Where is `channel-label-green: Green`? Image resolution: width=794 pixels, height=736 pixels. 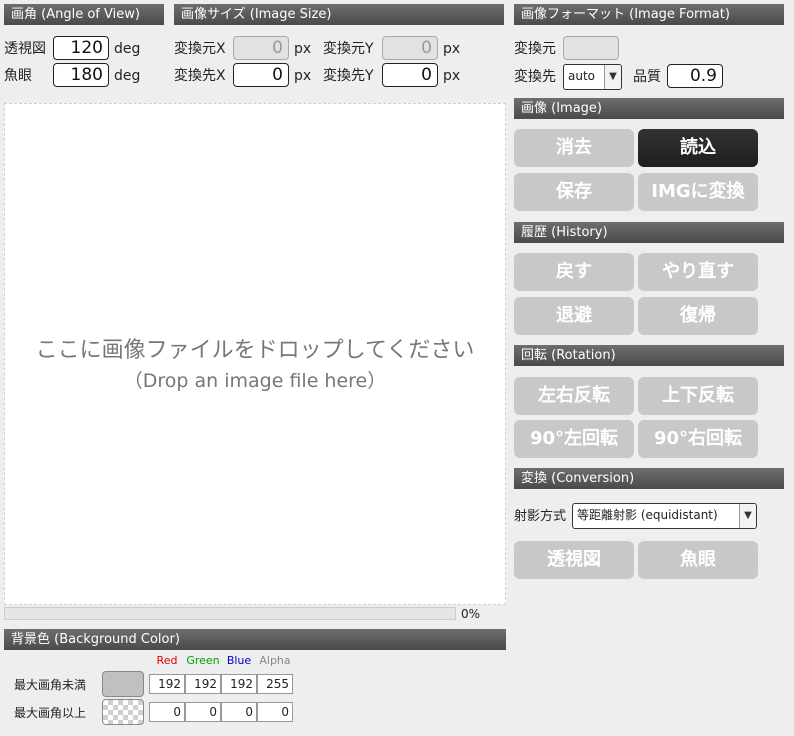
channel-label-green: Green is located at coordinates (203, 660).